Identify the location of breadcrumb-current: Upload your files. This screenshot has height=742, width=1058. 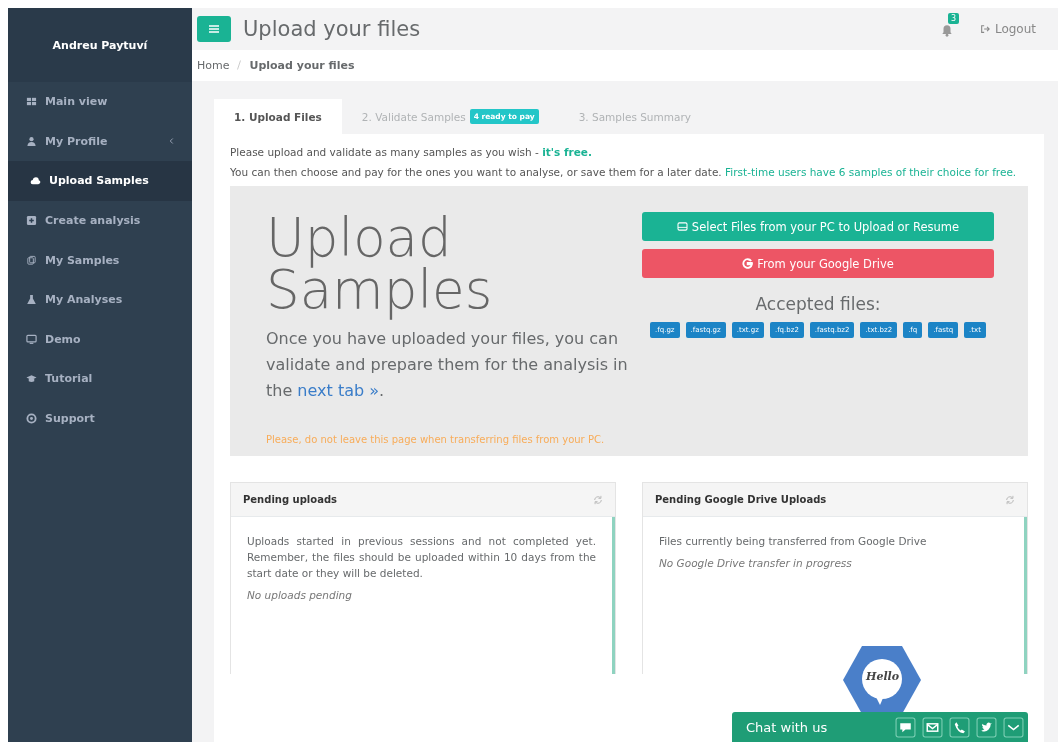
(302, 65).